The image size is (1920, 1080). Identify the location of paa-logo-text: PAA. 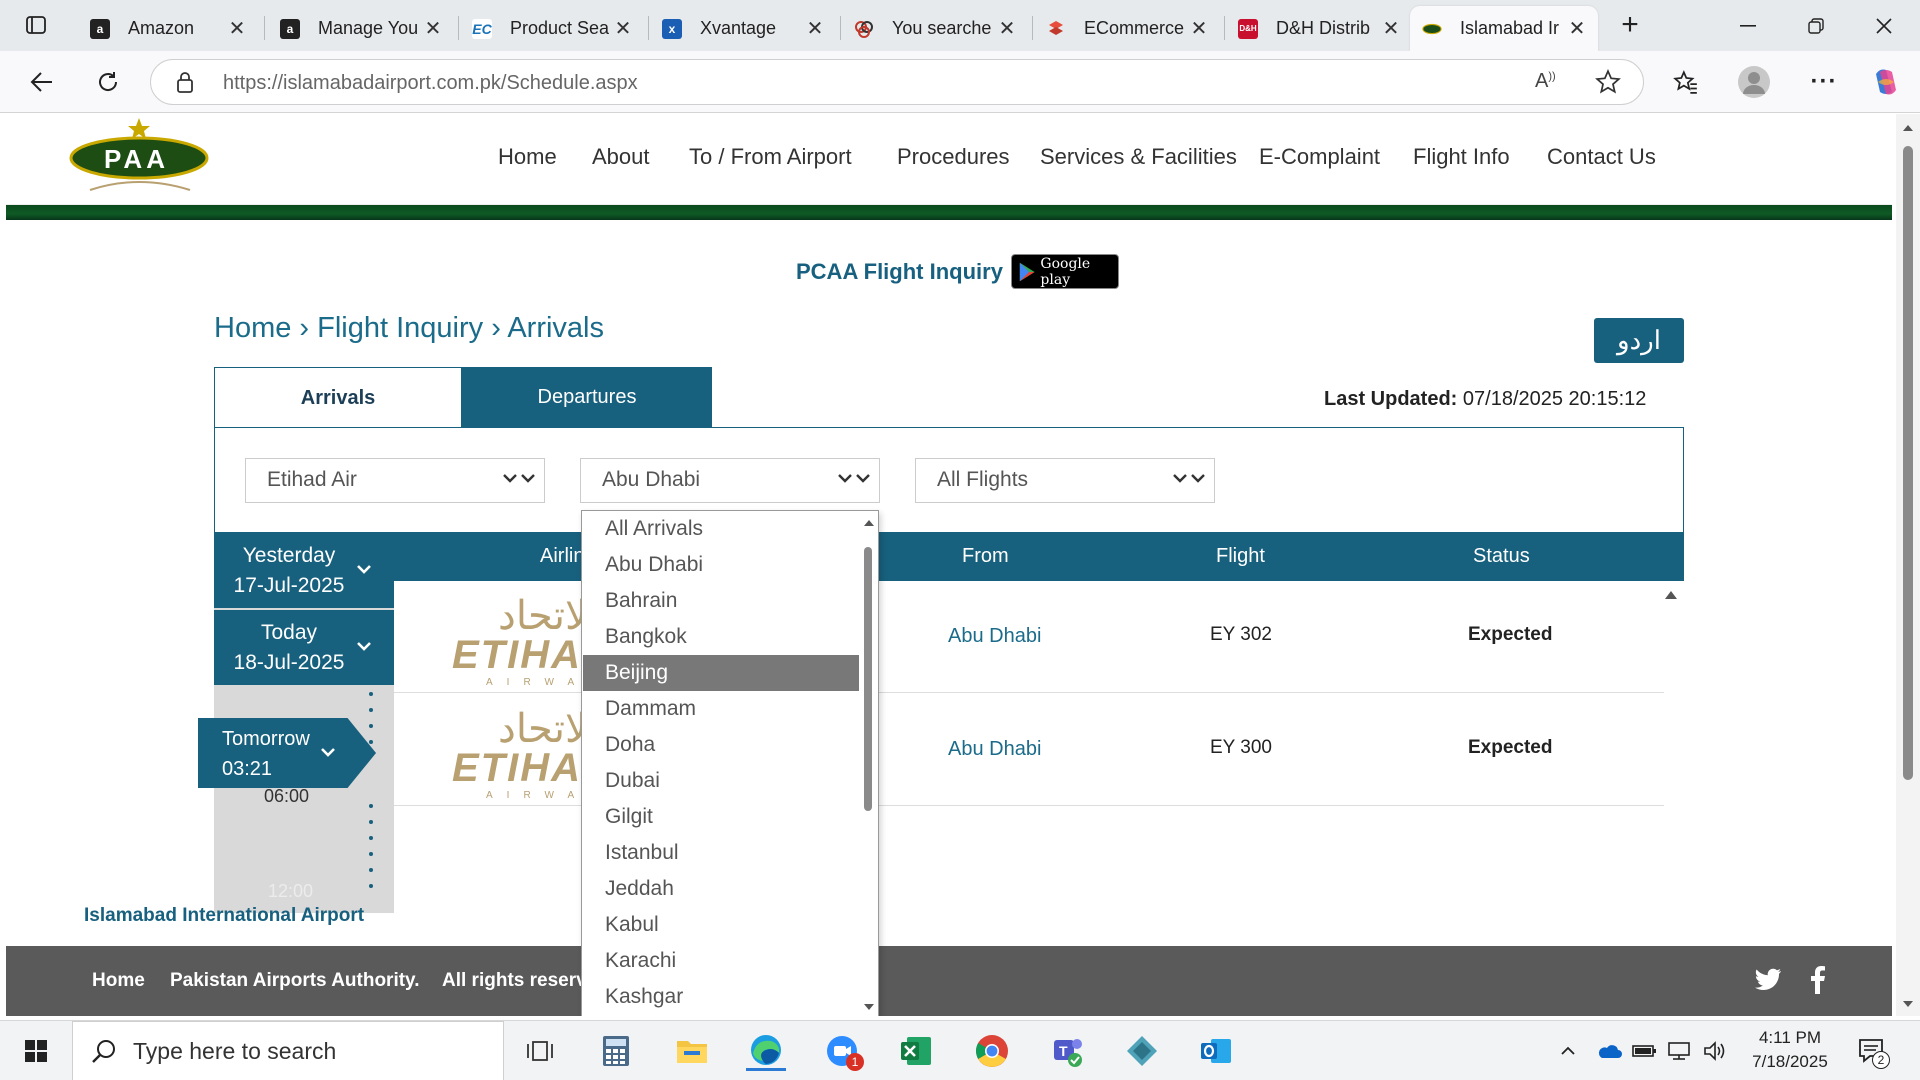
(136, 159).